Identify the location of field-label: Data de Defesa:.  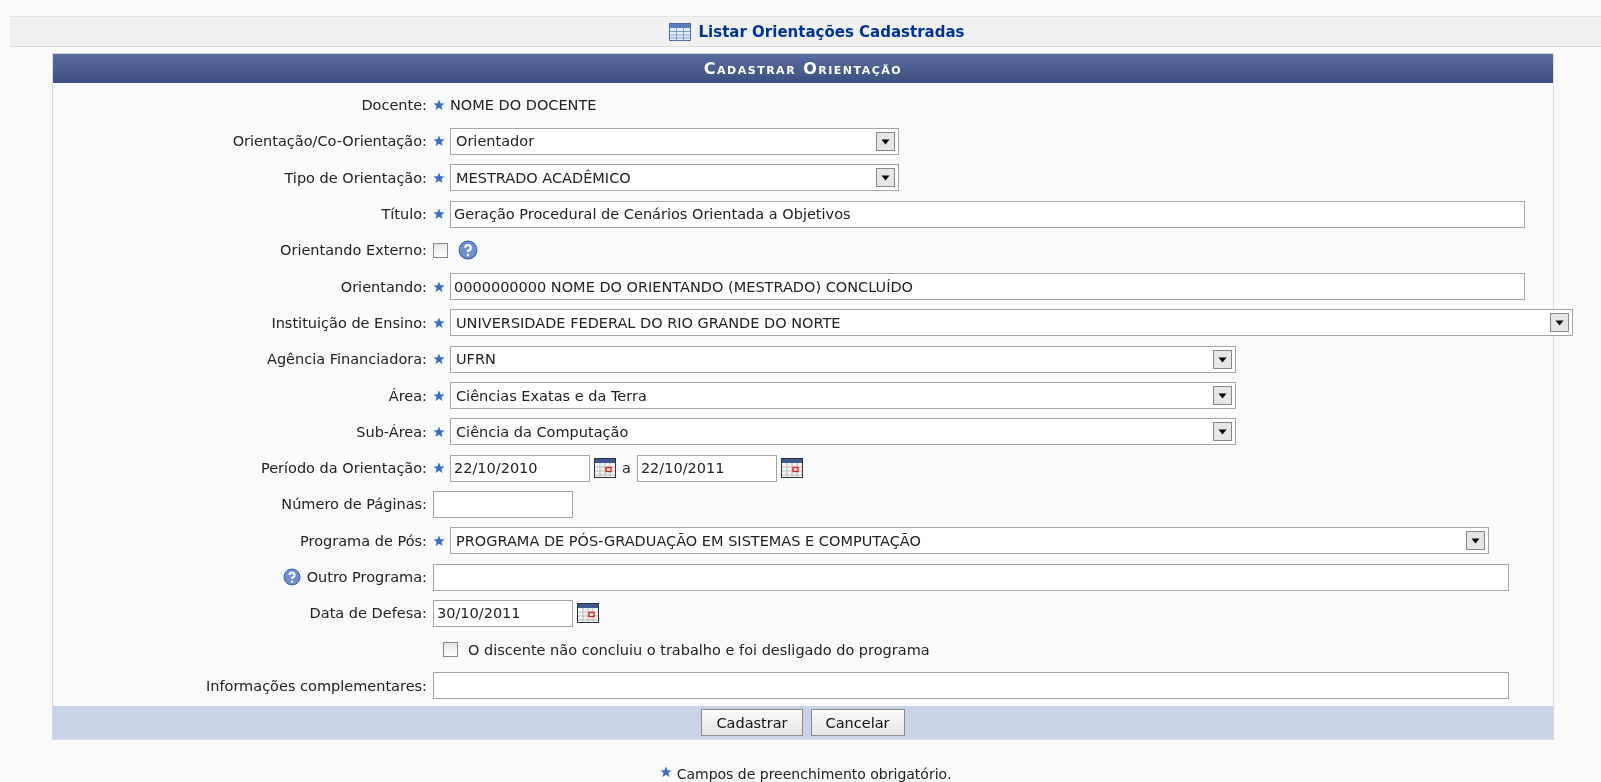
(368, 613).